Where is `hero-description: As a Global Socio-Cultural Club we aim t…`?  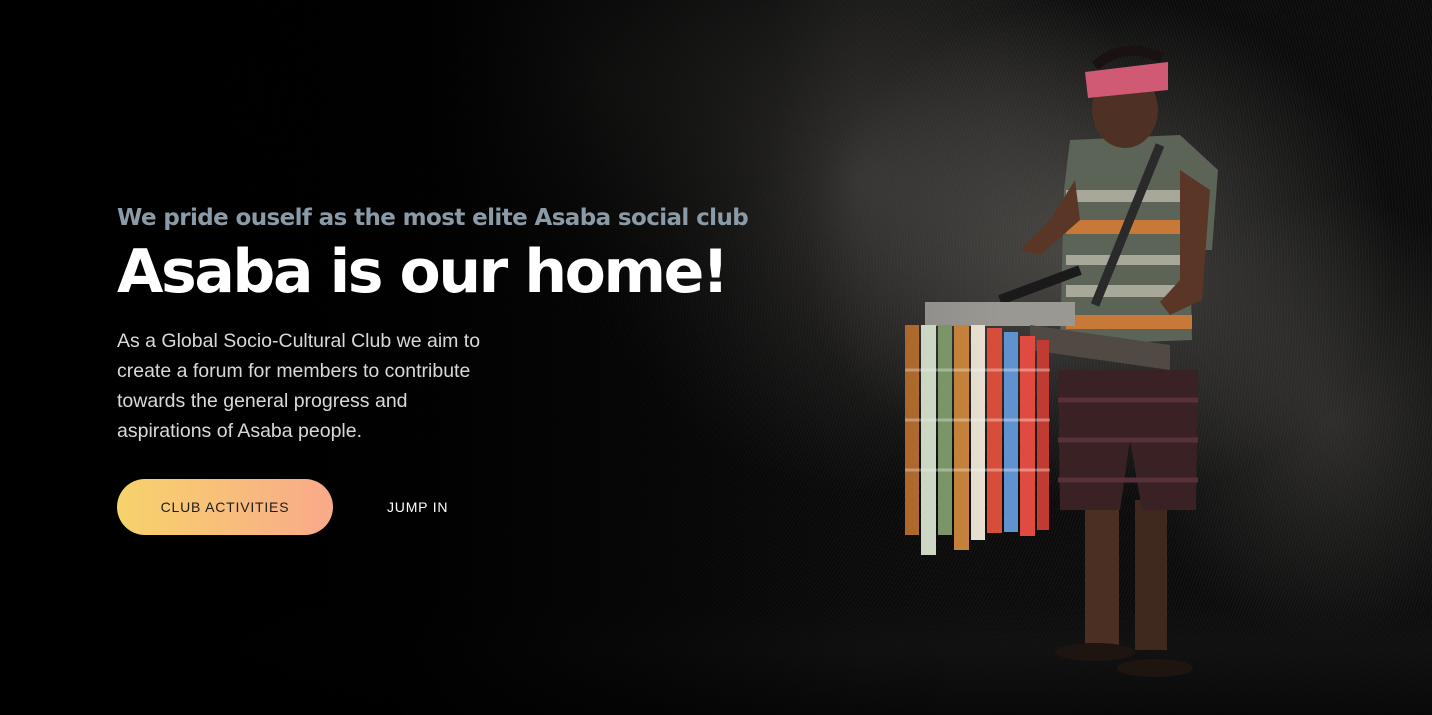
hero-description: As a Global Socio-Cultural Club we aim t… is located at coordinates (299, 386).